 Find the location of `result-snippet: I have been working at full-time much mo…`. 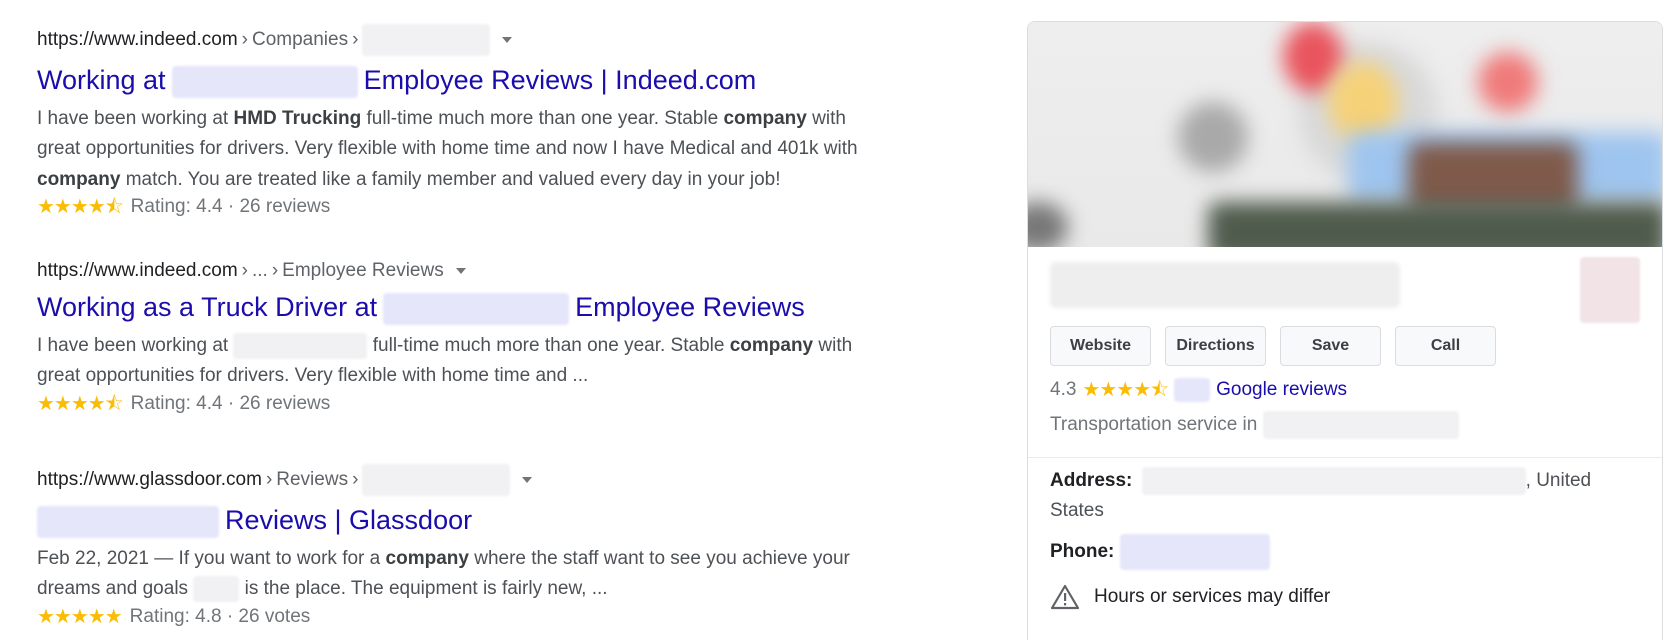

result-snippet: I have been working at full-time much mo… is located at coordinates (457, 361).